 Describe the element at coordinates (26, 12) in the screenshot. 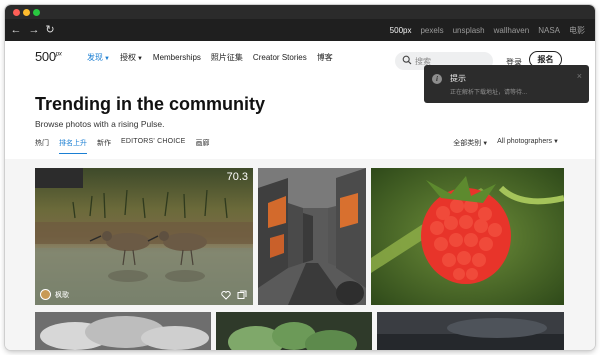

I see `minimize-window-button` at that location.